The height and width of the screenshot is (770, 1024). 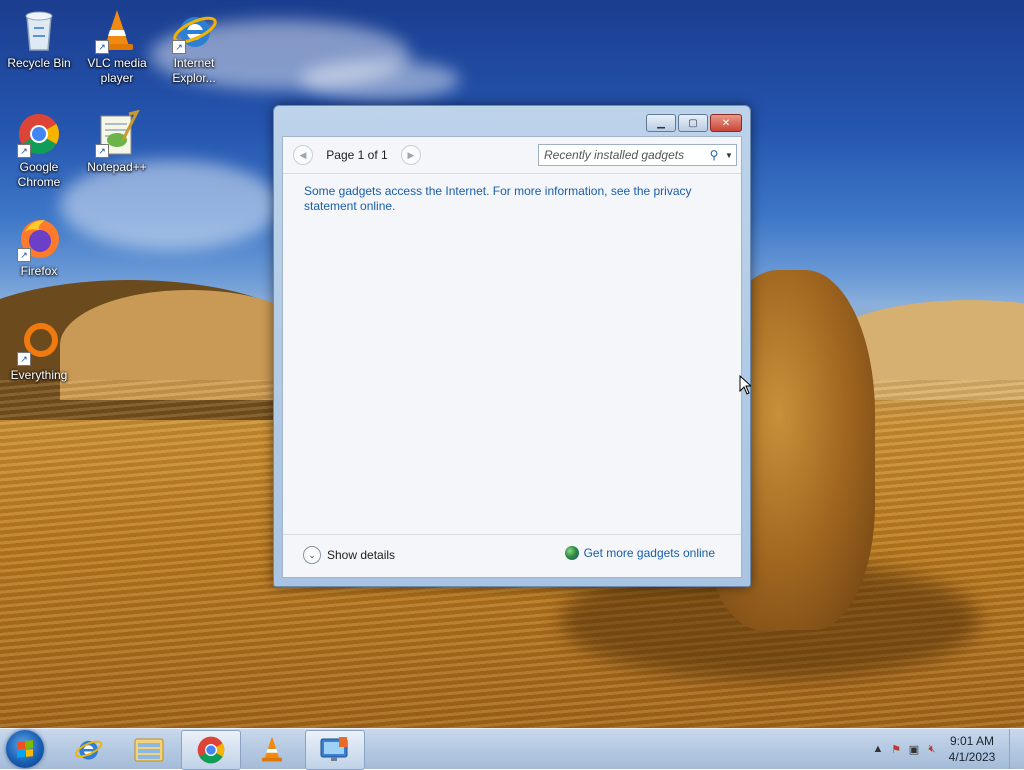 I want to click on system-tray: ▲ ⚑ ▣ 🔇︎ 9:01 AM 4/1/2023, so click(x=946, y=749).